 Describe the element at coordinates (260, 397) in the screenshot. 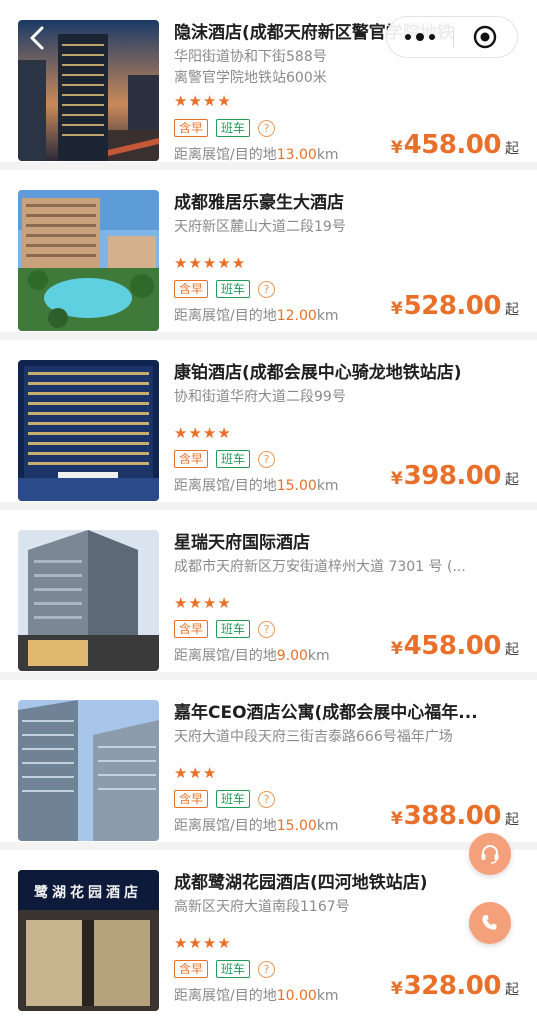

I see `hotel-address: 协和街道华府大道二段99号` at that location.